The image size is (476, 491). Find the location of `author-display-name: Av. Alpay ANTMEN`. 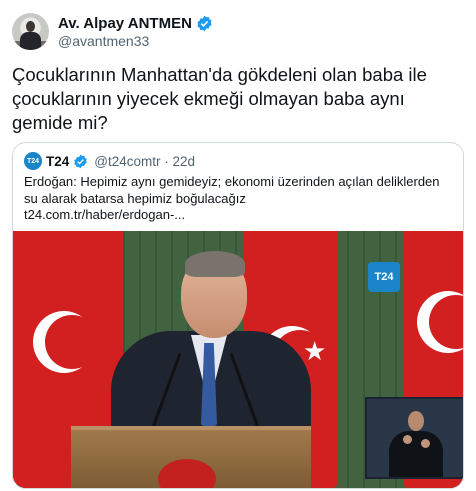

author-display-name: Av. Alpay ANTMEN is located at coordinates (125, 23).